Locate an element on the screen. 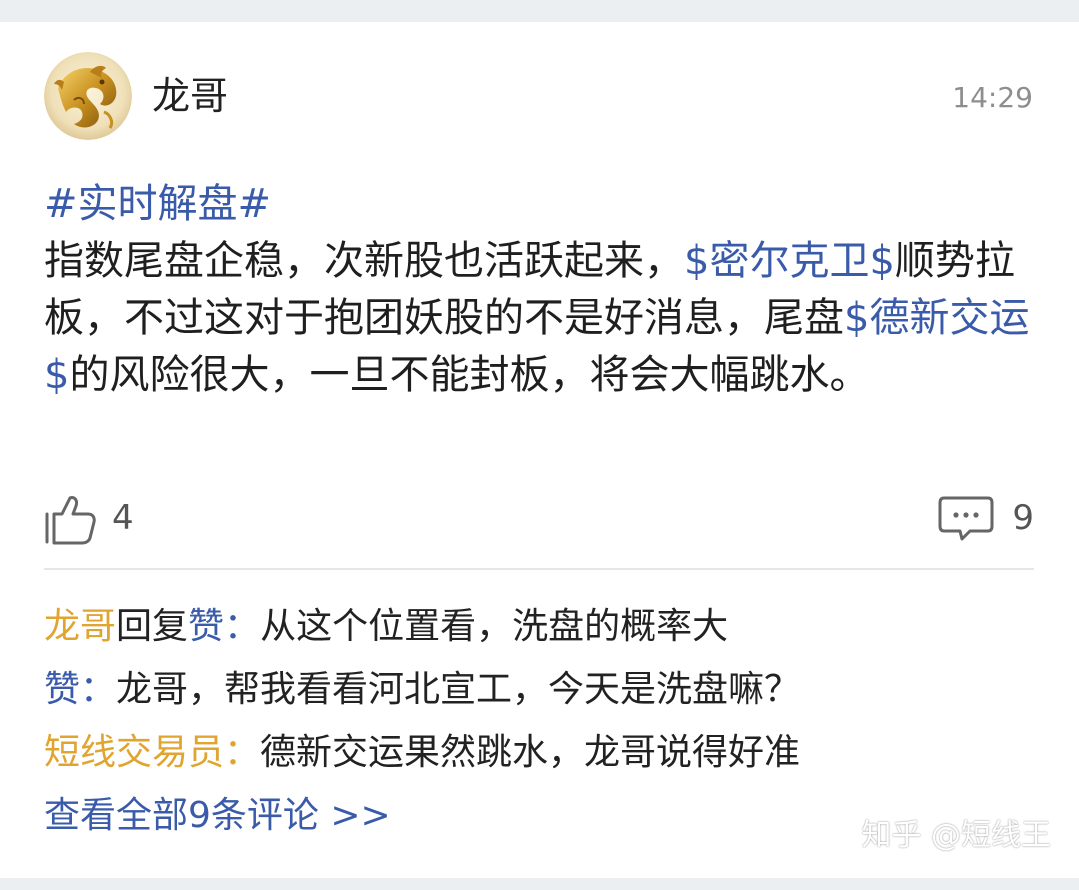 The image size is (1079, 890). comment-text: 德新交运果然跳水，龙哥说得好准 is located at coordinates (530, 752).